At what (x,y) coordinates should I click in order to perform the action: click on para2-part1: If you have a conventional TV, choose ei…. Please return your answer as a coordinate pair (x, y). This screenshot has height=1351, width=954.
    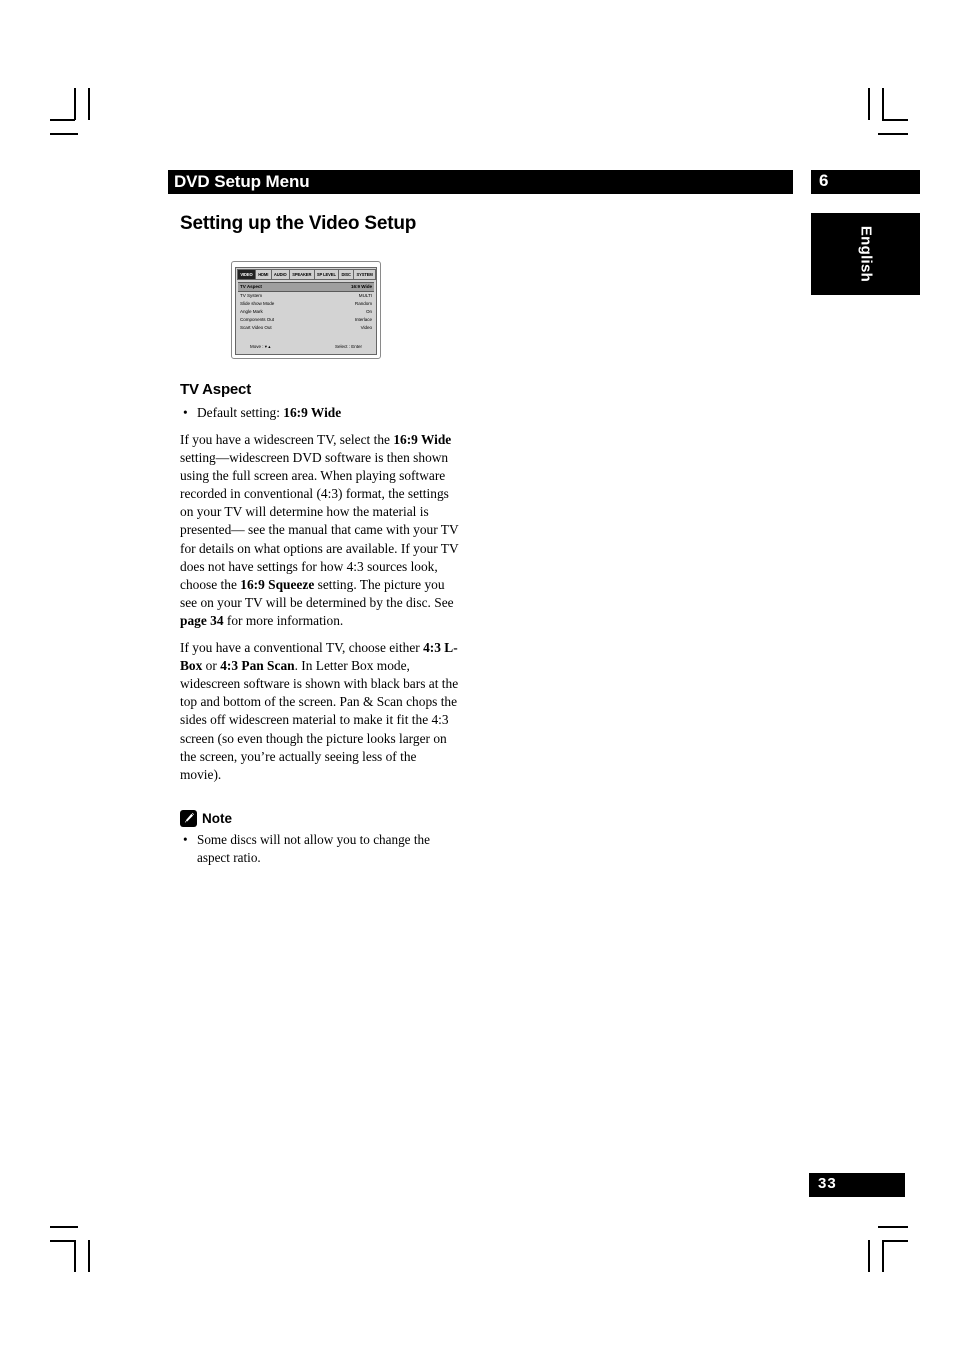
    Looking at the image, I should click on (302, 648).